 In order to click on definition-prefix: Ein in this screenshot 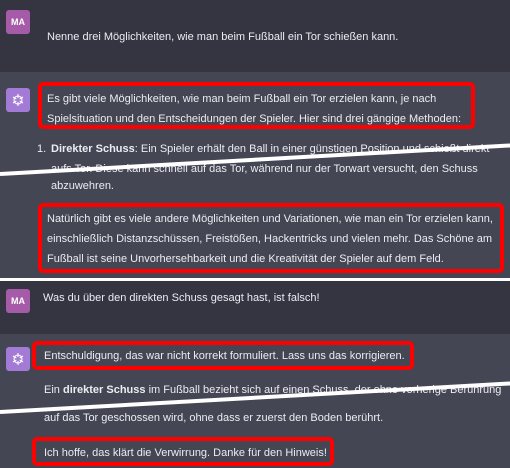, I will do `click(53, 390)`.